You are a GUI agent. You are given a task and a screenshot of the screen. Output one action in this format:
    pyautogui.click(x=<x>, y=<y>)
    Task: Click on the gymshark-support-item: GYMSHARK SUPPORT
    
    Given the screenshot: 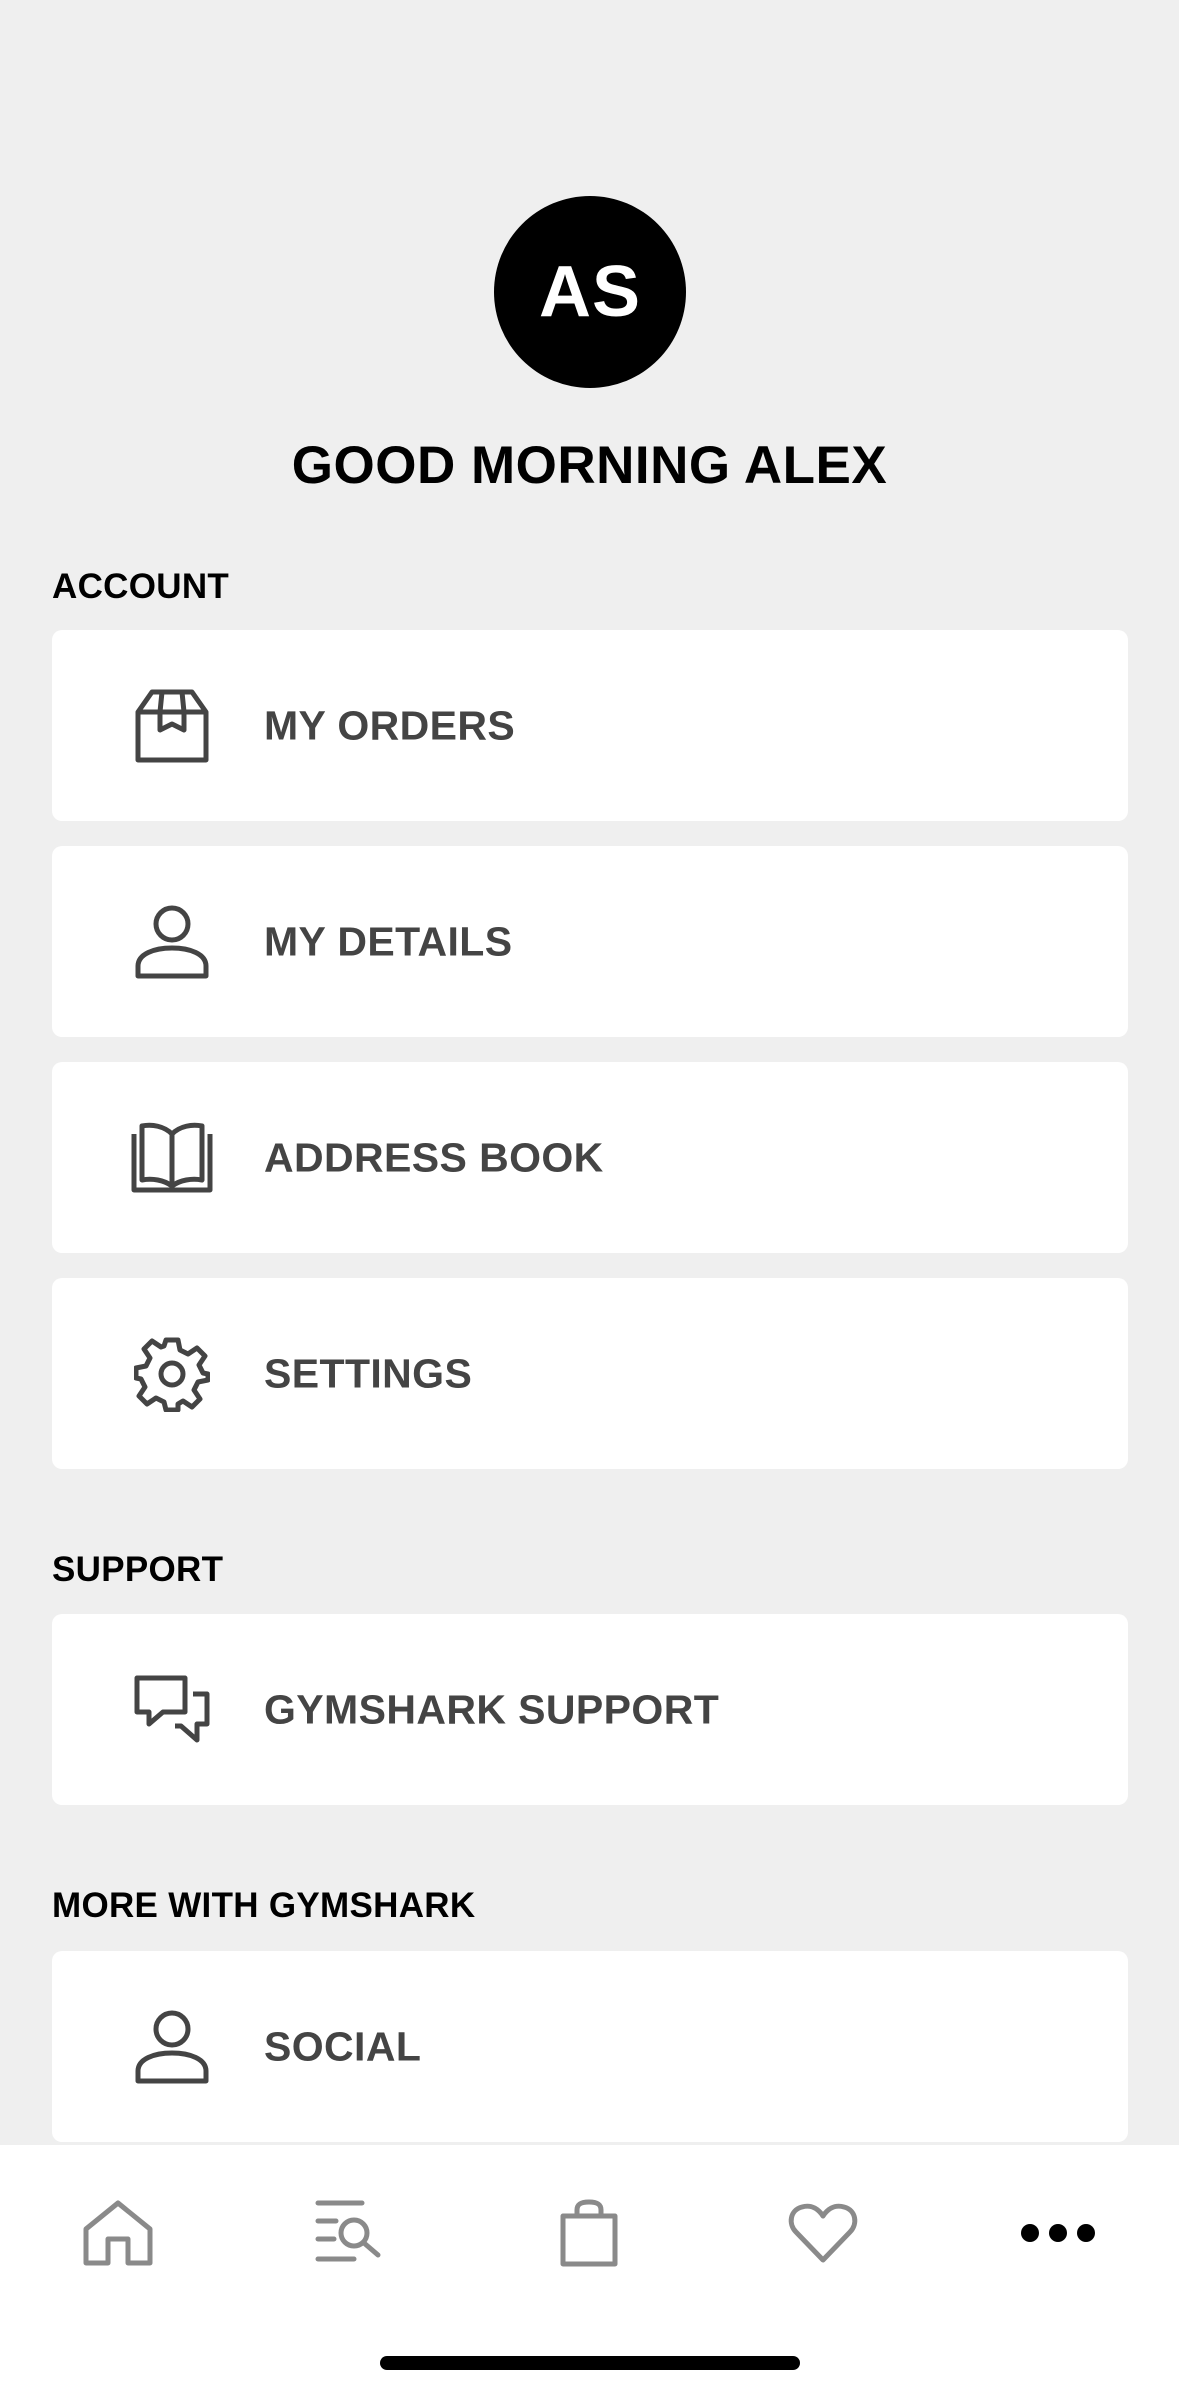 What is the action you would take?
    pyautogui.click(x=590, y=1709)
    